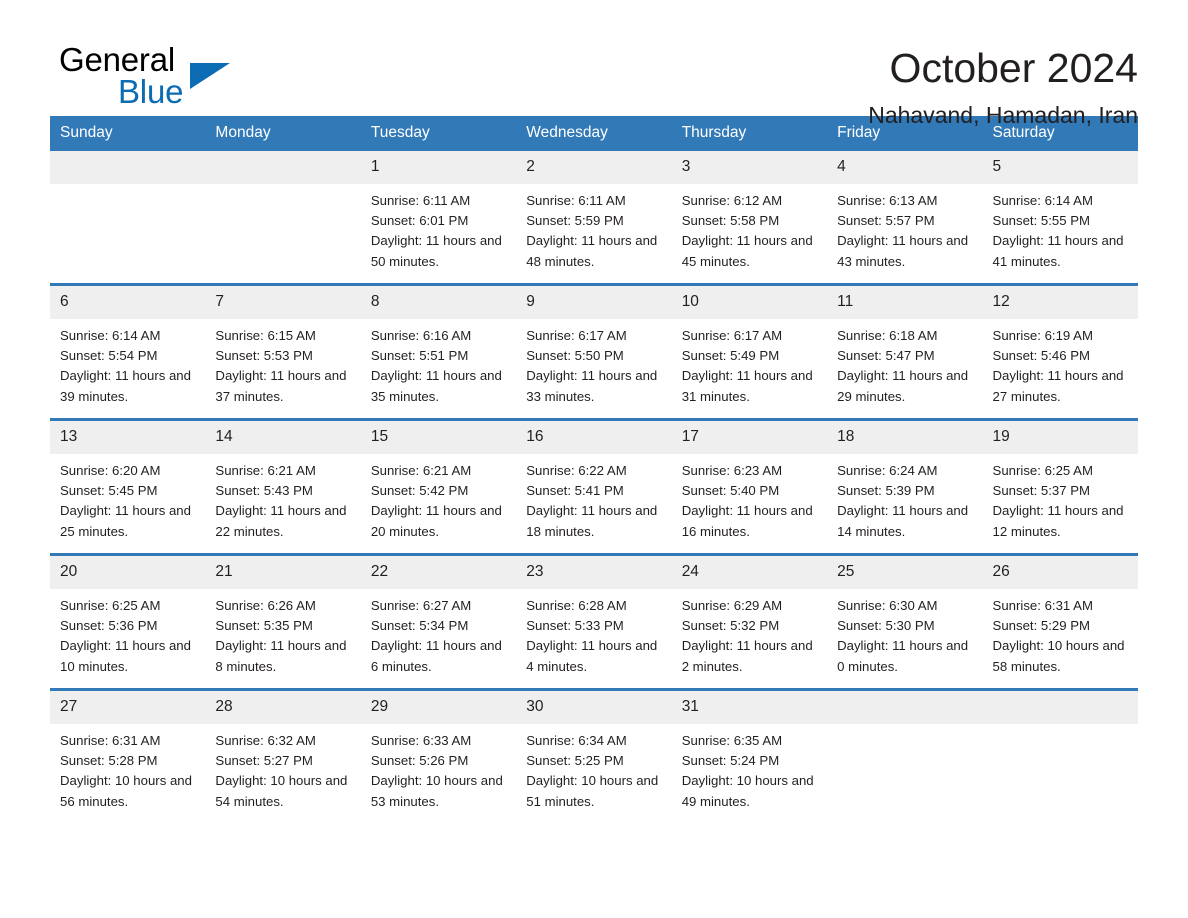  Describe the element at coordinates (575, 356) in the screenshot. I see `sunset-text: Sunset: 5:50 PM` at that location.